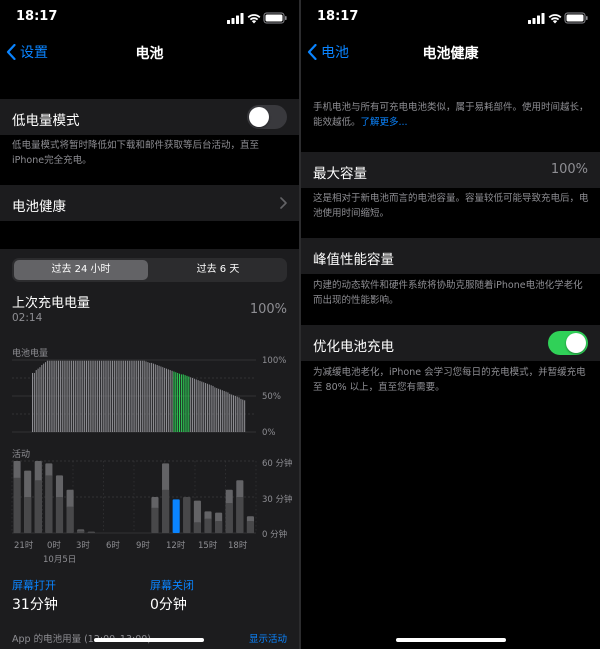 This screenshot has width=600, height=649. What do you see at coordinates (340, 174) in the screenshot?
I see `max-capacity-label: 最大容量` at bounding box center [340, 174].